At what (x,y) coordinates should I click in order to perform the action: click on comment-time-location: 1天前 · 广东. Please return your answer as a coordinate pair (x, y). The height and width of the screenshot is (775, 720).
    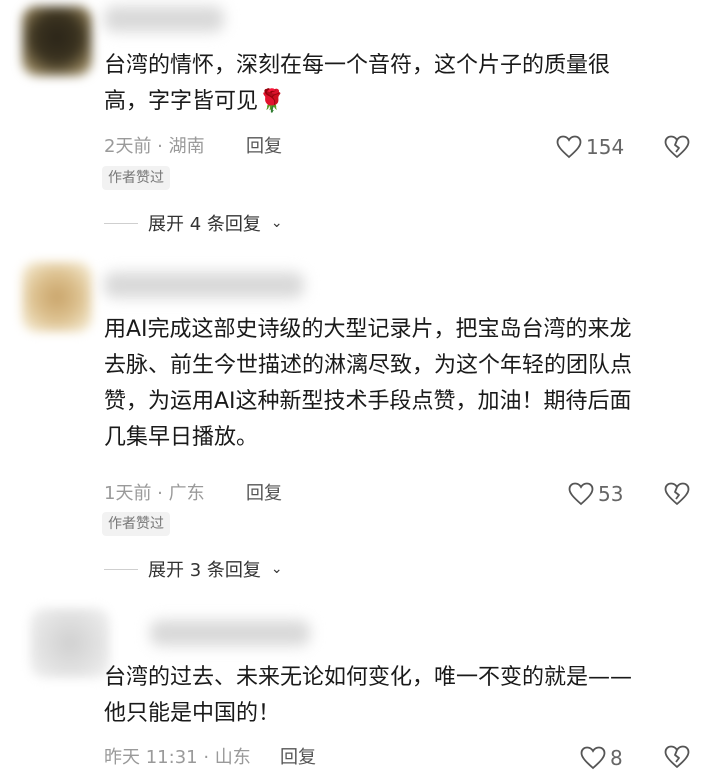
    Looking at the image, I should click on (154, 493).